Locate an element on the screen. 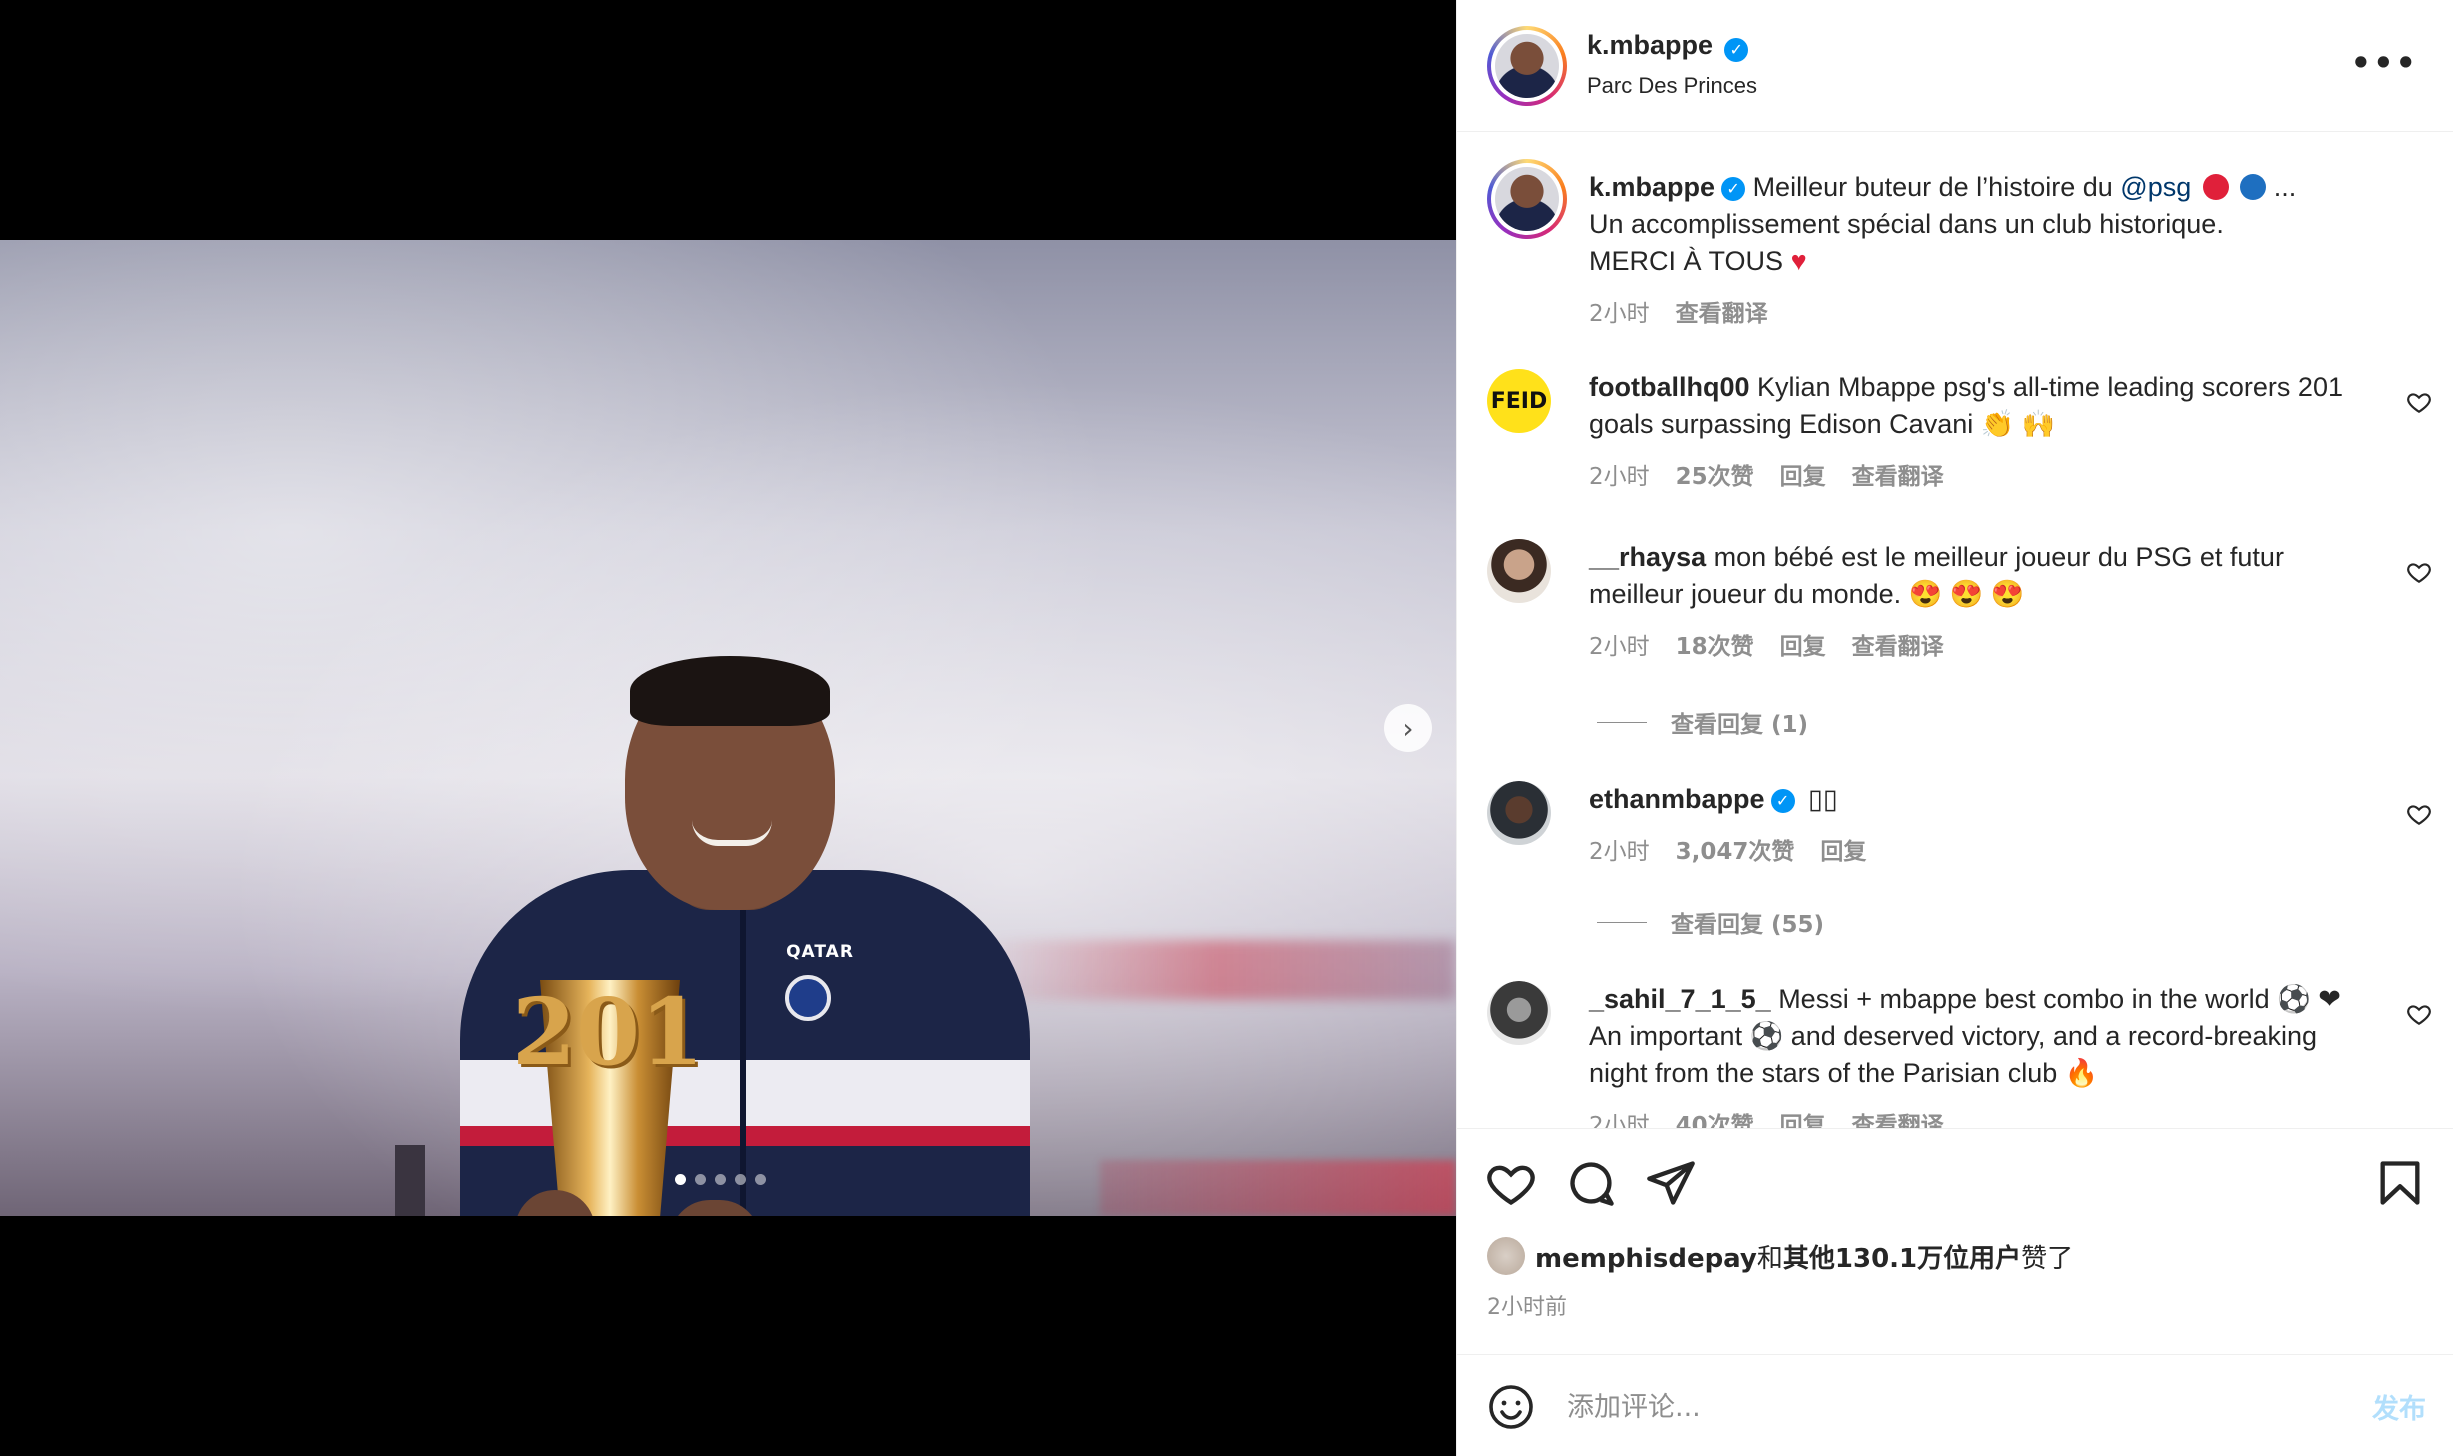 The height and width of the screenshot is (1456, 2453). comment-username: _sahil_7_1_5_ is located at coordinates (1680, 999).